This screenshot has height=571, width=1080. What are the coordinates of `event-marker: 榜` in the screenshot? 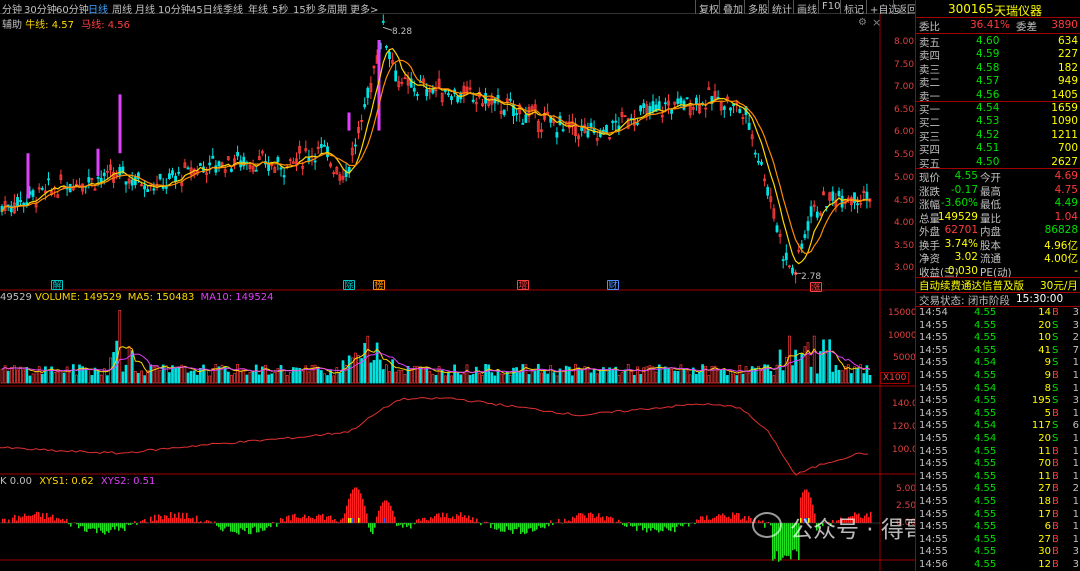 It's located at (379, 285).